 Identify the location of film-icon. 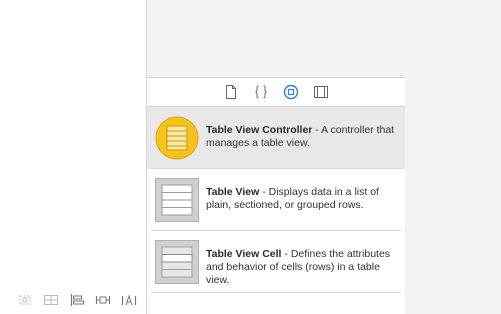
(321, 92).